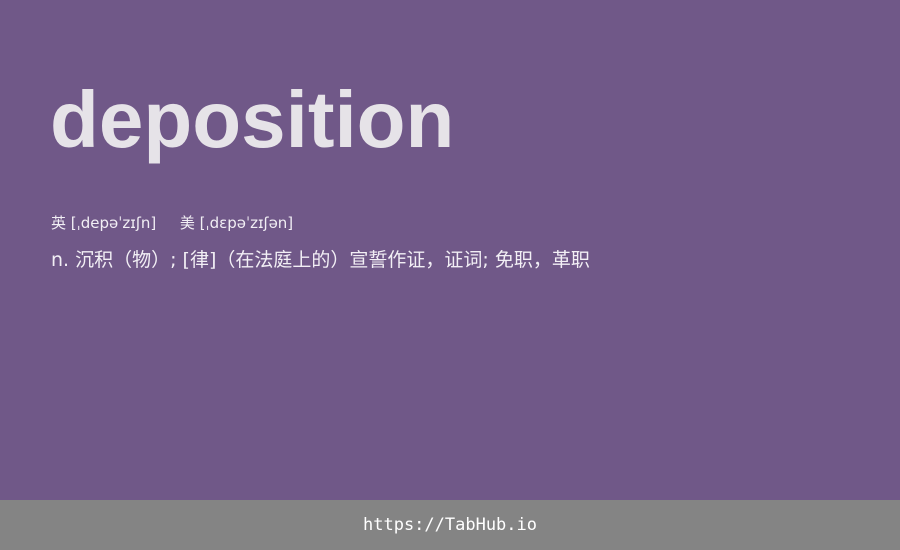 Image resolution: width=900 pixels, height=550 pixels. Describe the element at coordinates (320, 260) in the screenshot. I see `definition-text: n. 沉积（物）; [律]（在法庭上的）宣誓作证，证词; 免职，革职` at that location.